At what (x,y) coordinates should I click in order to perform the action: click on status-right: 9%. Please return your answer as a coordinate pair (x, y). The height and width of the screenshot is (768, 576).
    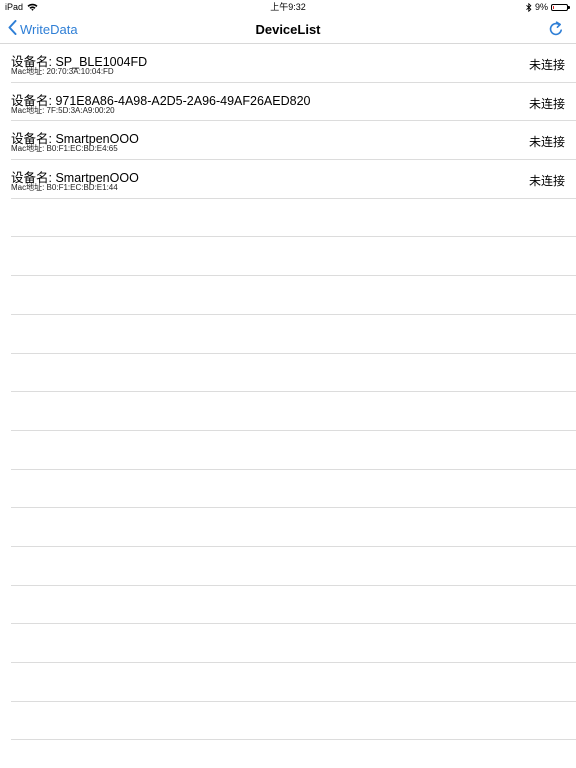
    Looking at the image, I should click on (548, 7).